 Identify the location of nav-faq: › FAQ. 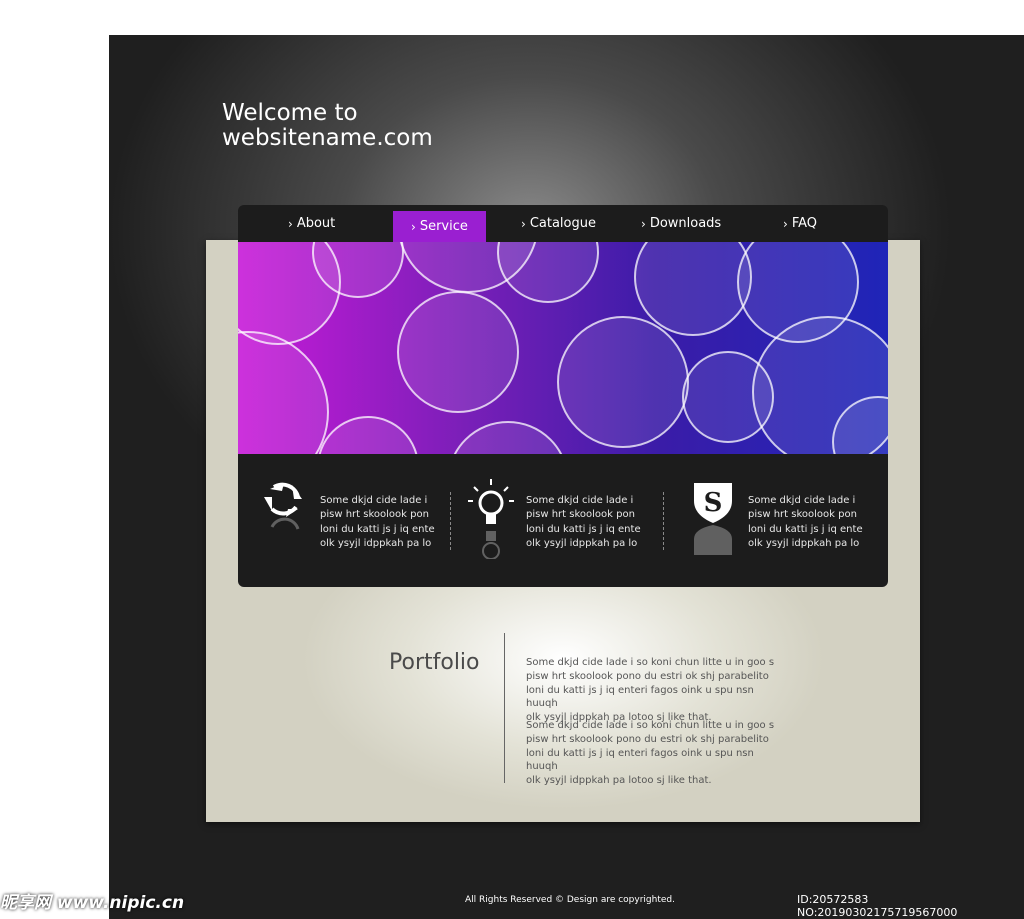
(800, 224).